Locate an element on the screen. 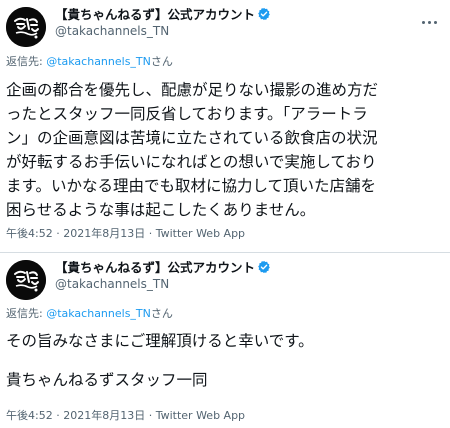  more-options-icon is located at coordinates (430, 18).